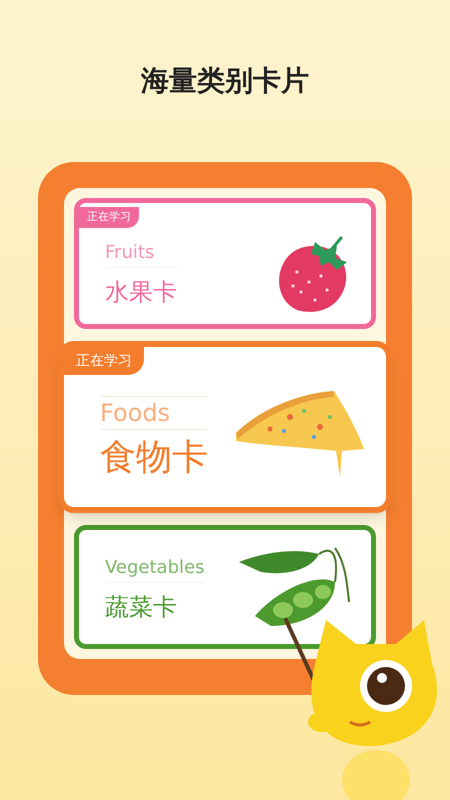 The image size is (450, 800). I want to click on category-label: 食物卡, so click(154, 458).